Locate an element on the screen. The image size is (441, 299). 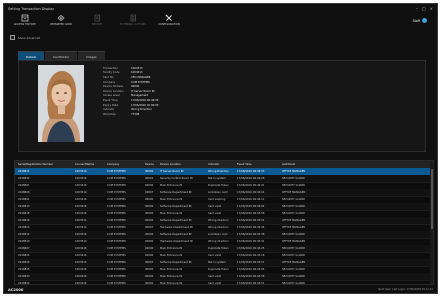
table-cell: 17/06/2016 09:45:58 is located at coordinates (251, 213).